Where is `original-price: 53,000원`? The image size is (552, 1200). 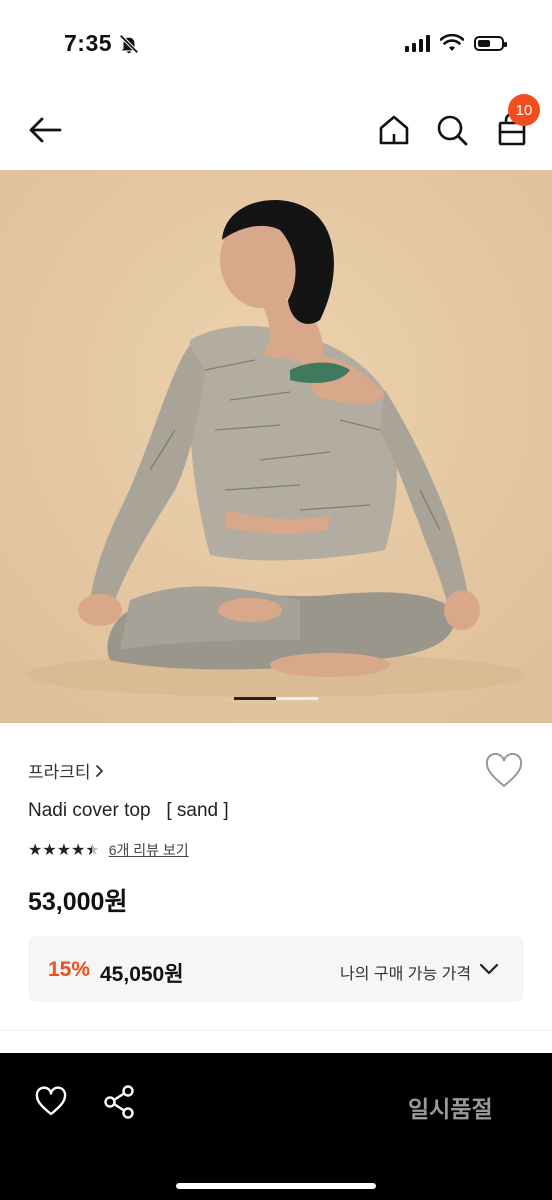
original-price: 53,000원 is located at coordinates (78, 902).